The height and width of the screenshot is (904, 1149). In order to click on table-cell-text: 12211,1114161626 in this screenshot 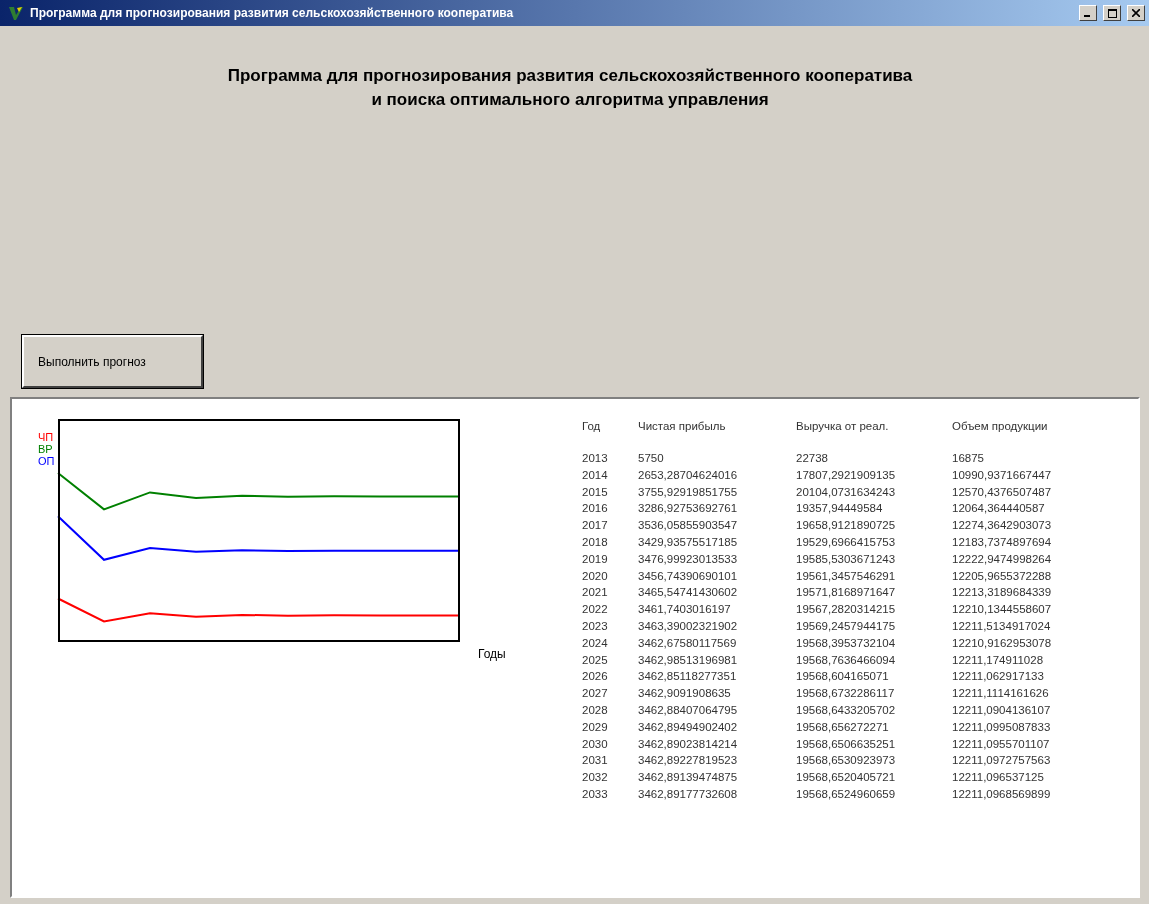, I will do `click(1001, 694)`.